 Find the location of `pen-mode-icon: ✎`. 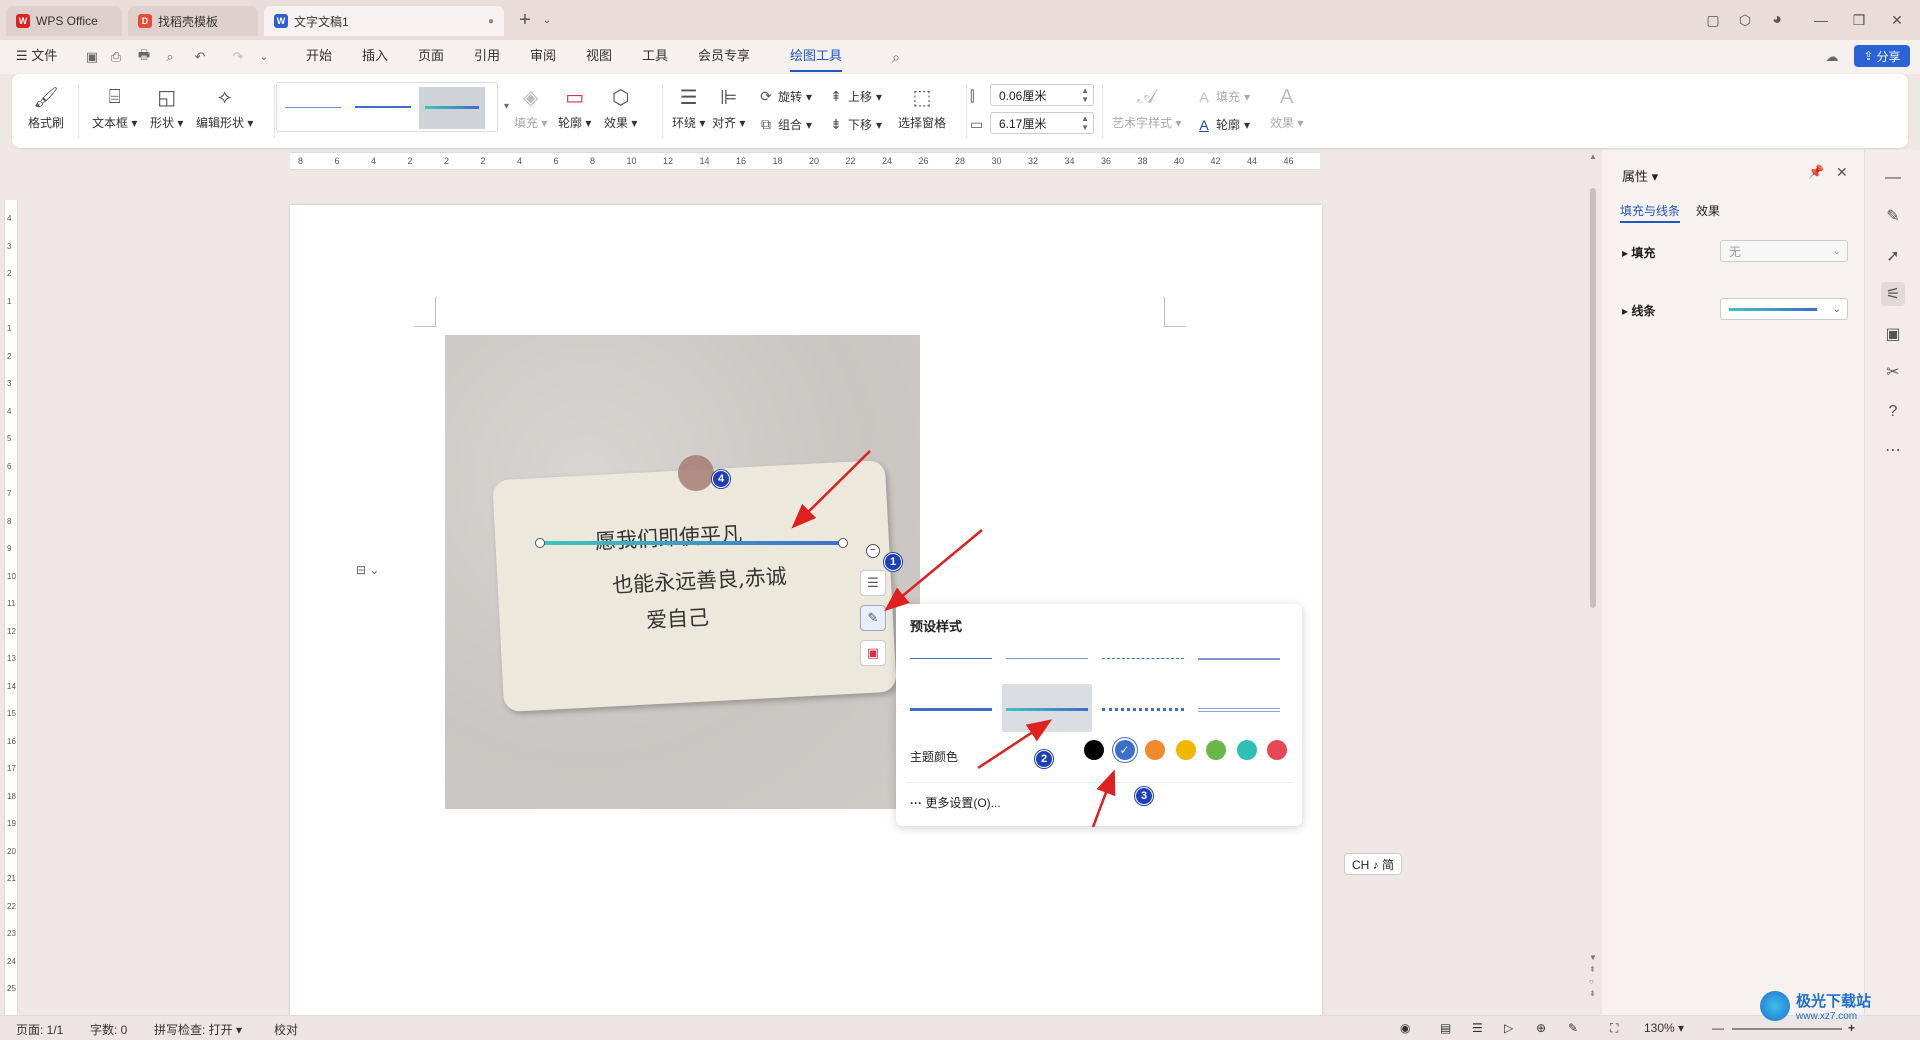

pen-mode-icon: ✎ is located at coordinates (1573, 1028).